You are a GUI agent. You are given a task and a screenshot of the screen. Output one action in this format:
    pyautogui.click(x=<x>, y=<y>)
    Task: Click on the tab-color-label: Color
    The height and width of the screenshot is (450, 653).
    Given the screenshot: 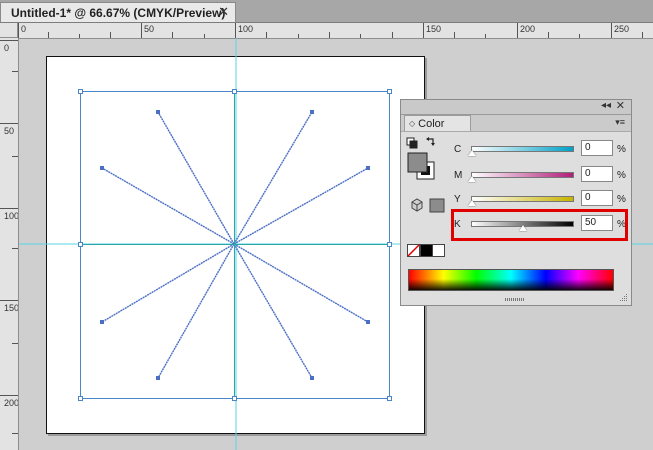 What is the action you would take?
    pyautogui.click(x=431, y=123)
    